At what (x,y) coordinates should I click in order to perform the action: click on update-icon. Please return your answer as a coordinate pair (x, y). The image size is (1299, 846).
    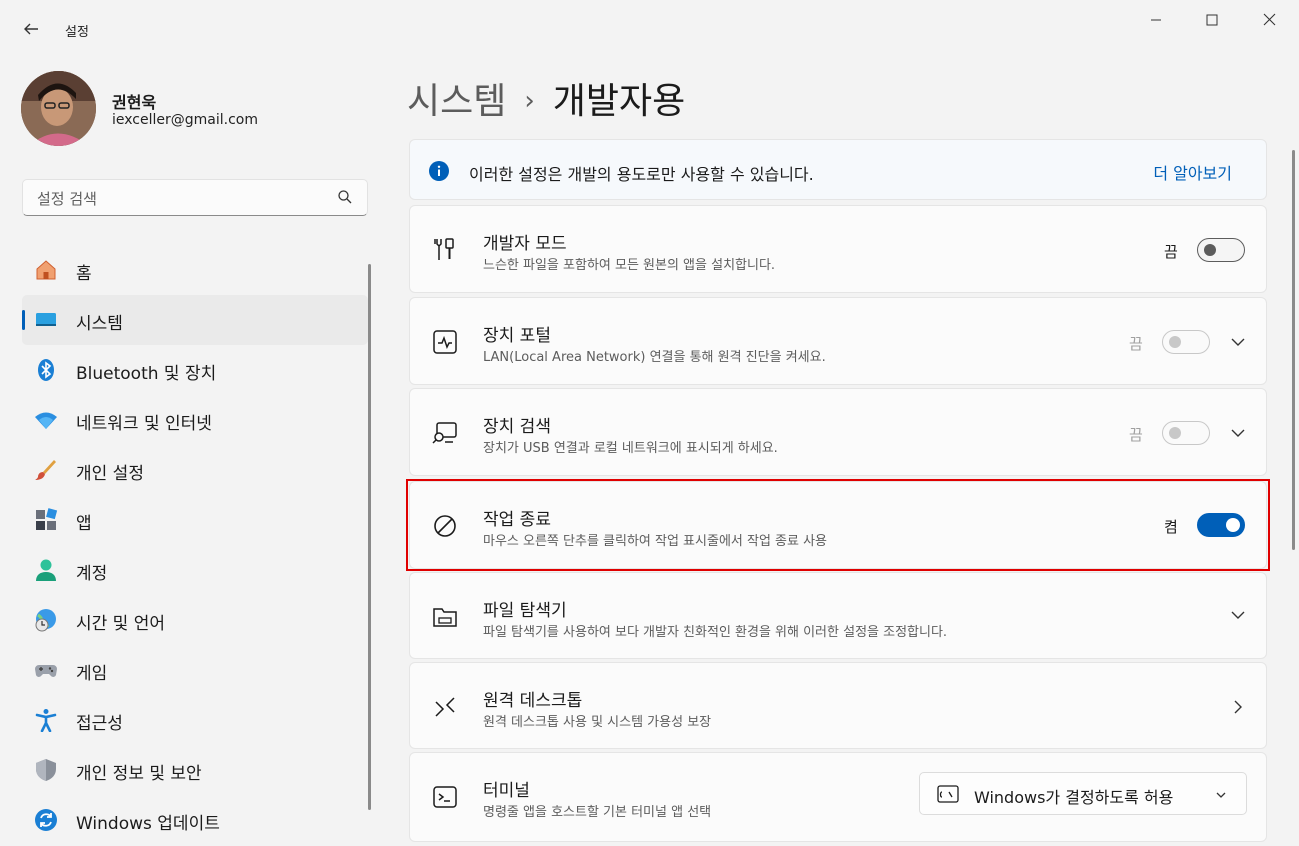
    Looking at the image, I should click on (46, 820).